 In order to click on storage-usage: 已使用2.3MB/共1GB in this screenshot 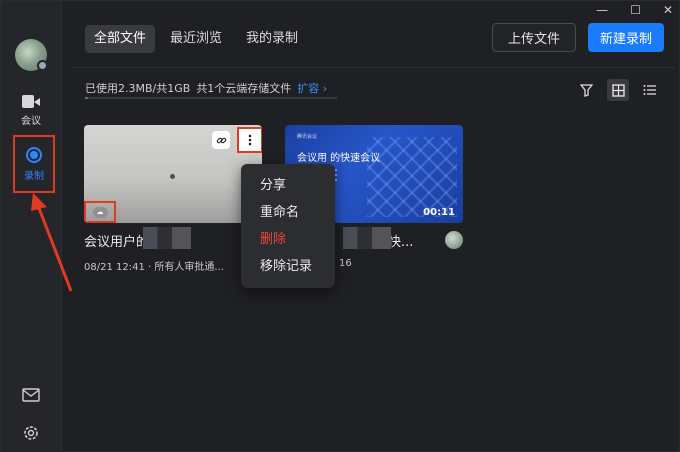, I will do `click(138, 88)`.